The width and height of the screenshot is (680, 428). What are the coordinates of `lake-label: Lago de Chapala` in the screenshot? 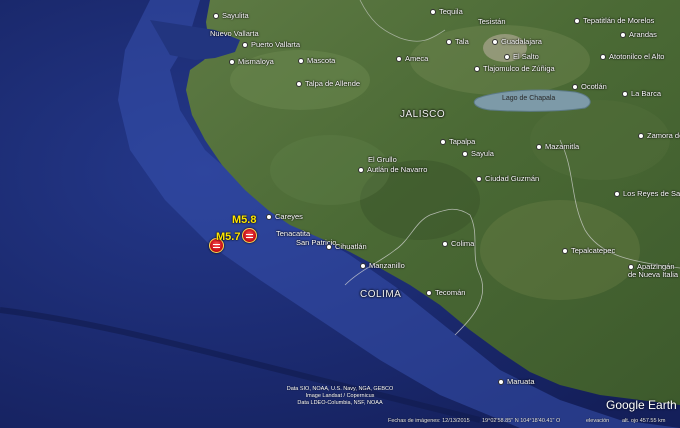 It's located at (529, 98).